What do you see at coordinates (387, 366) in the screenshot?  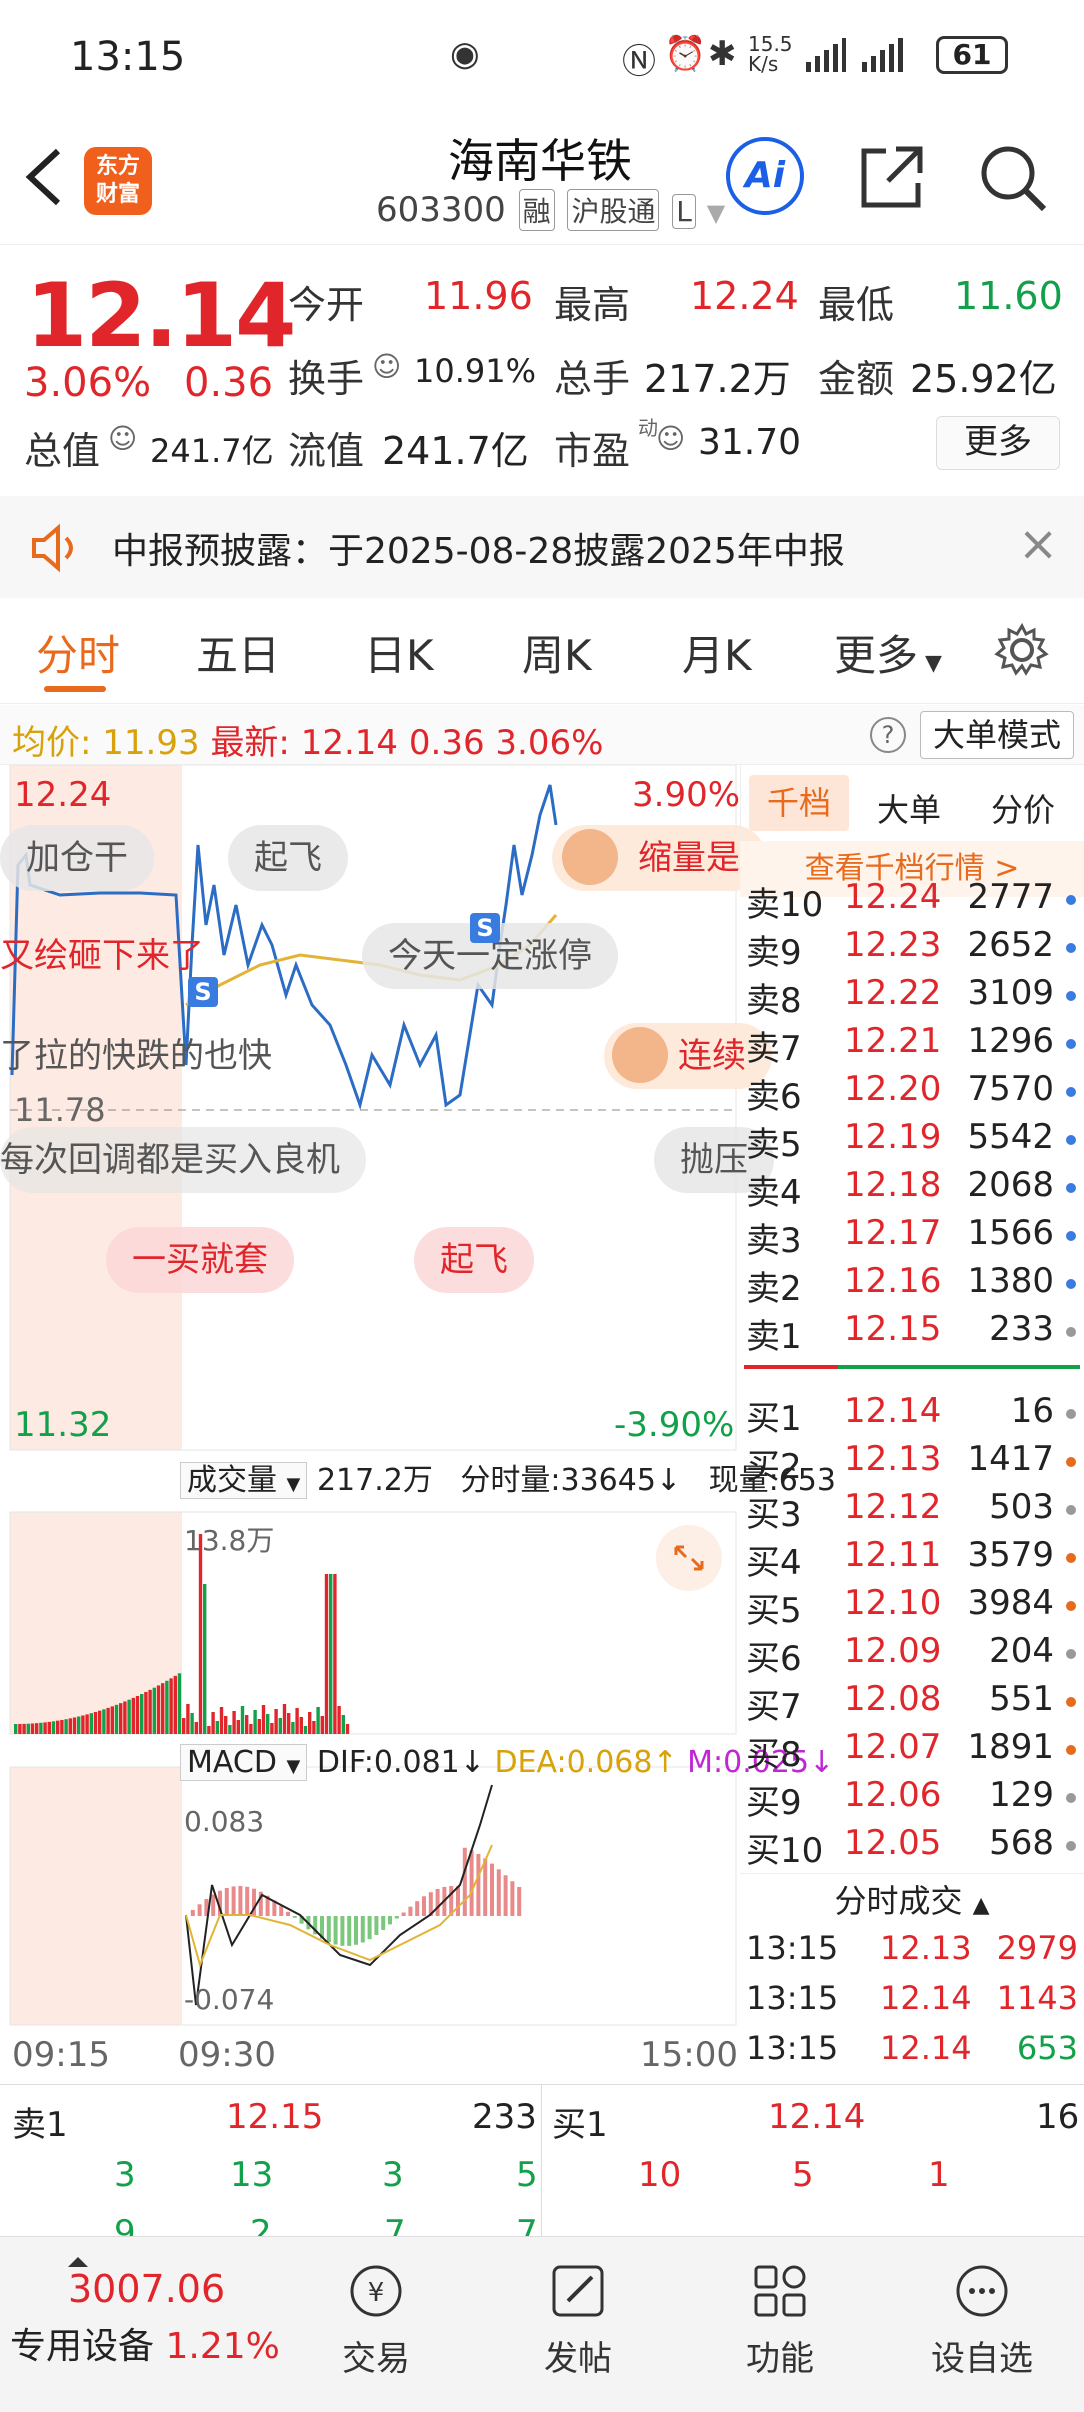 I see `info-icon: ☺` at bounding box center [387, 366].